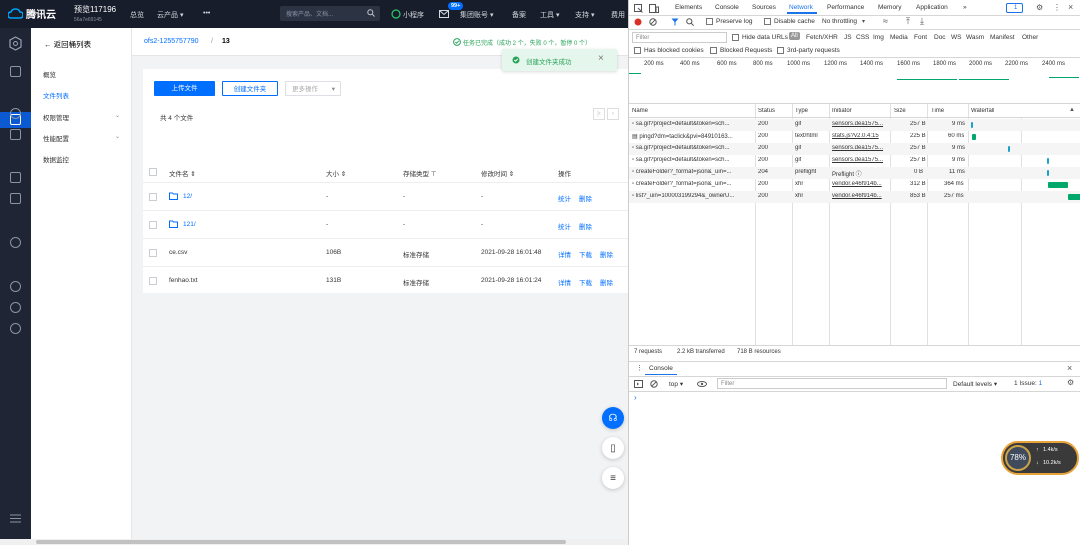  What do you see at coordinates (860, 173) in the screenshot?
I see `request-initiator: Preflight ⓘ` at bounding box center [860, 173].